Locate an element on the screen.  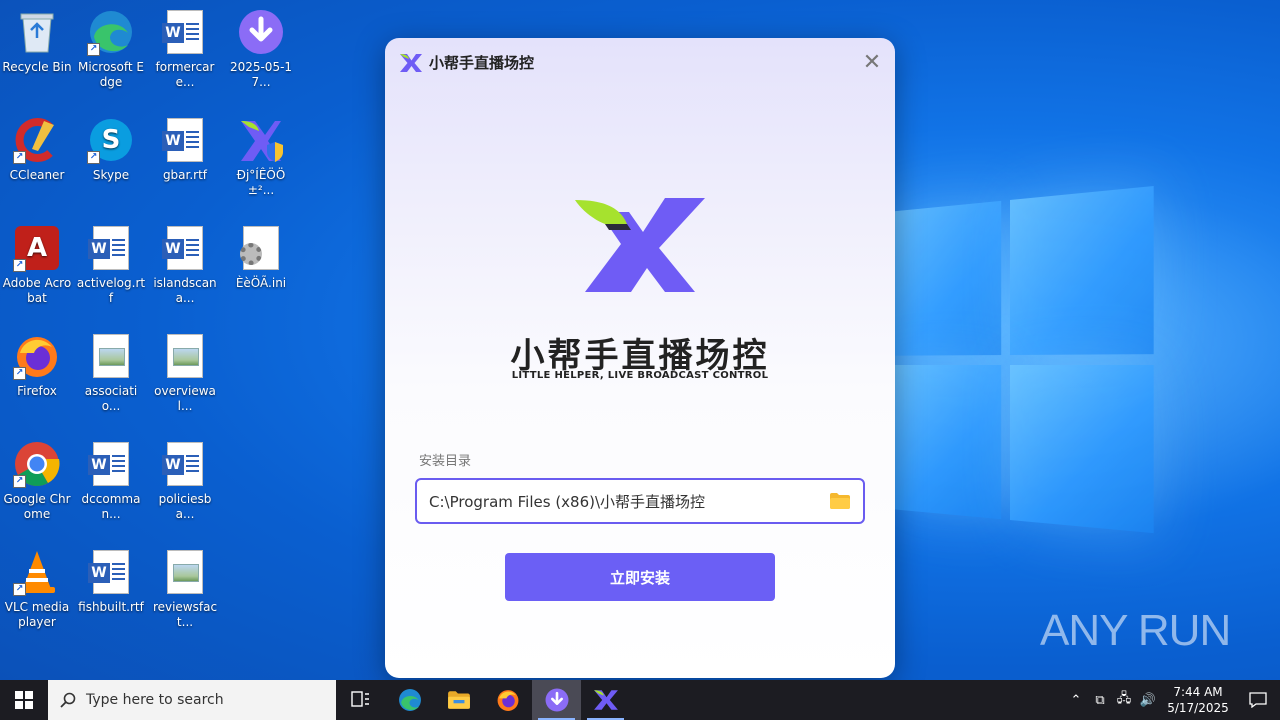
tray-meet-icon: ⧉ is located at coordinates (1100, 700).